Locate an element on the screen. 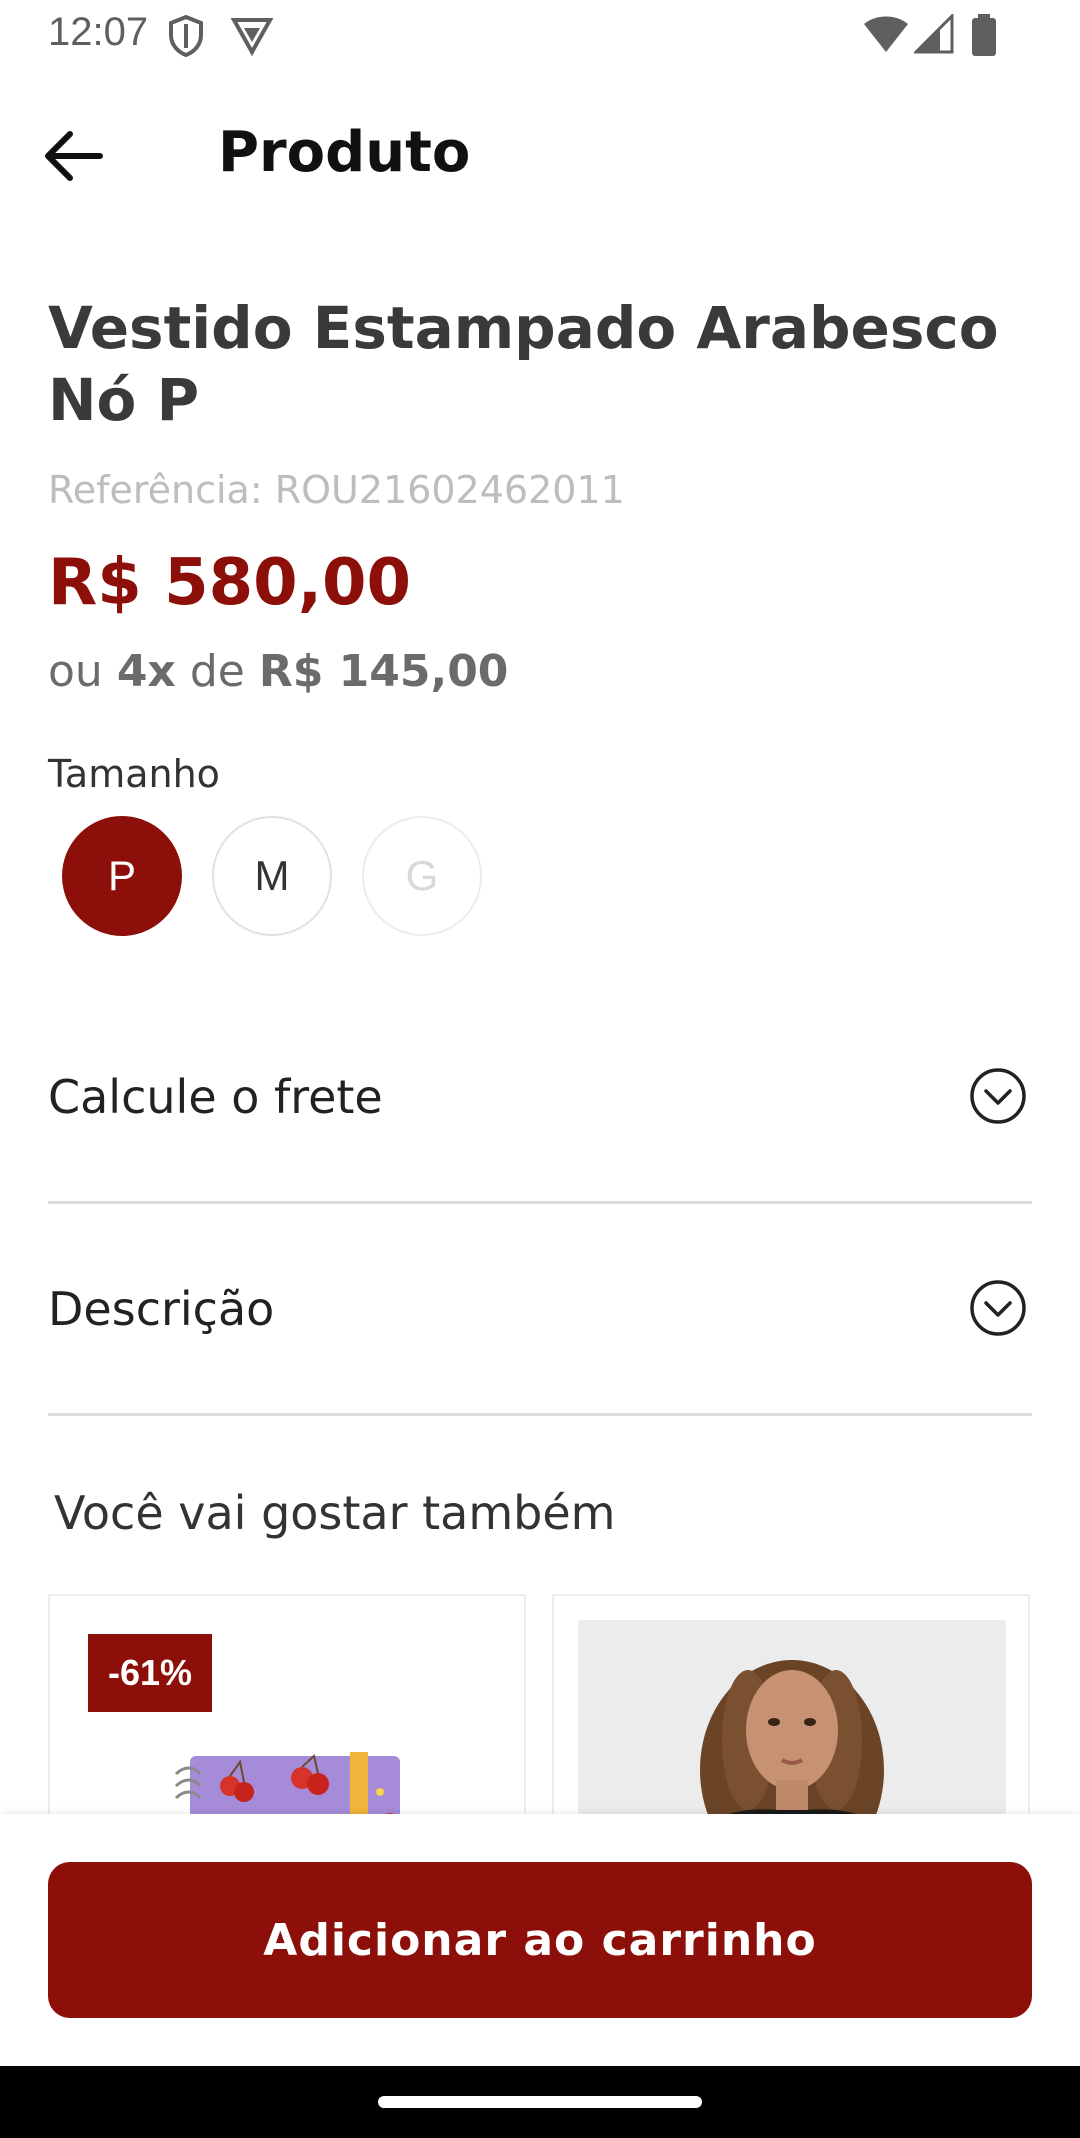 The height and width of the screenshot is (2138, 1080). recommendation-card: -61% is located at coordinates (287, 1714).